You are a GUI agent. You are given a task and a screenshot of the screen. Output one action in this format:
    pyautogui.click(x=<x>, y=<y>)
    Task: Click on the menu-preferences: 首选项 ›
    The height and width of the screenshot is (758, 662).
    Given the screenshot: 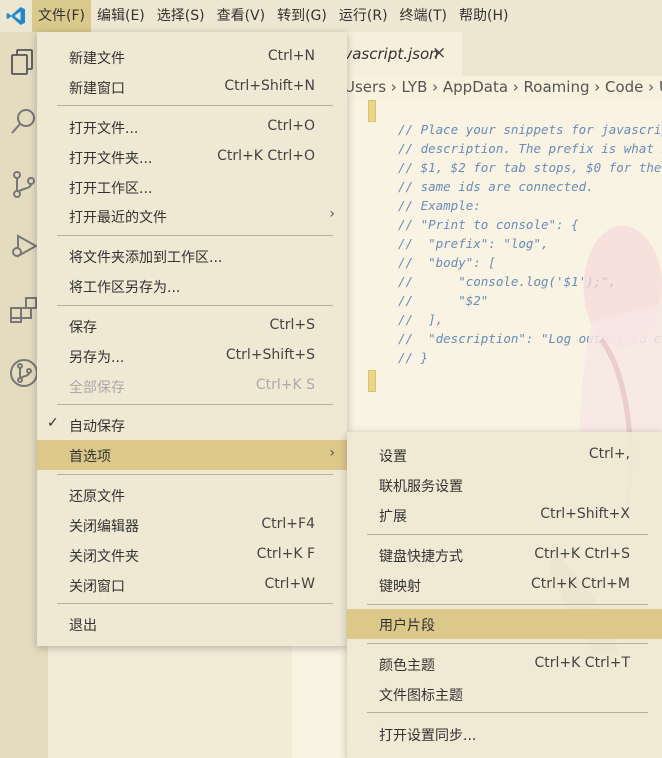 What is the action you would take?
    pyautogui.click(x=192, y=455)
    